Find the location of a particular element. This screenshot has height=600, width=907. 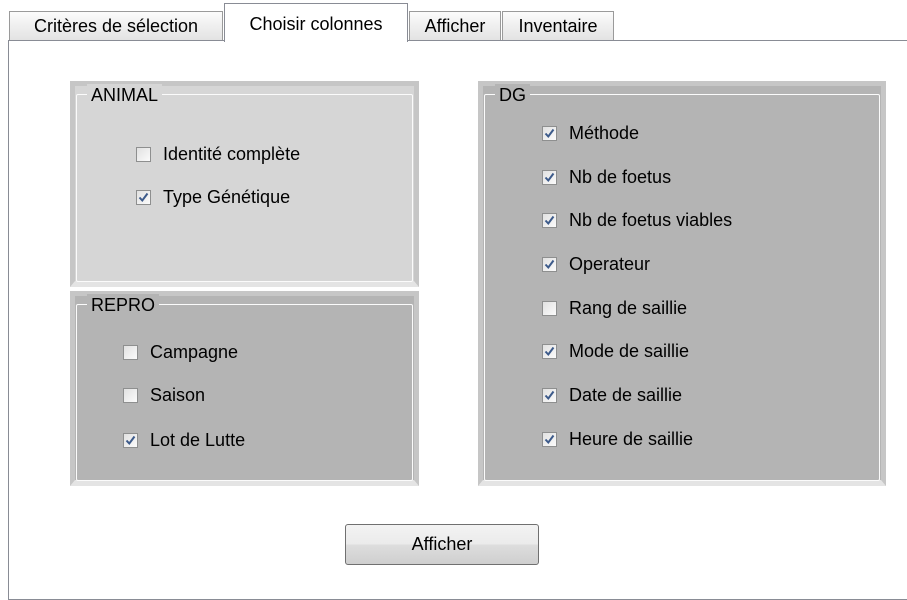

checkbox-label: Type Génétique is located at coordinates (227, 197).